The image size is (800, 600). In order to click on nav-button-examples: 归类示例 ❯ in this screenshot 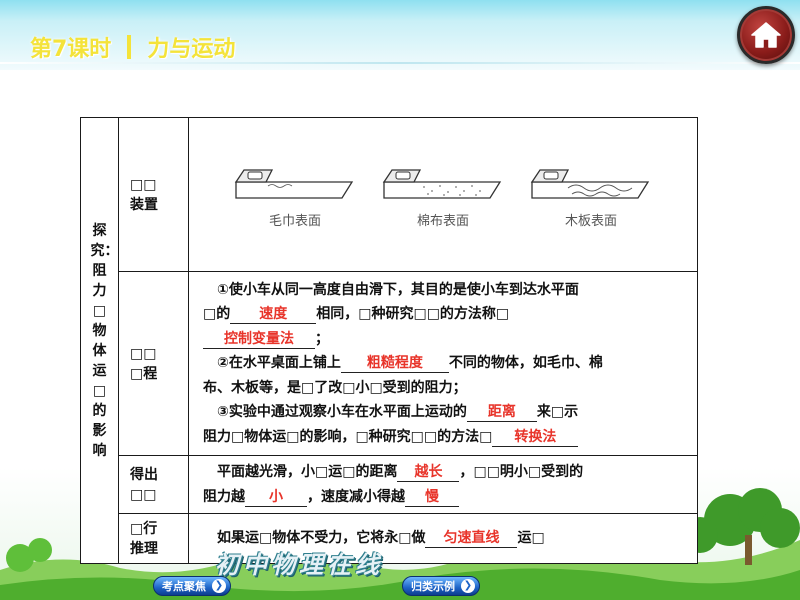, I will do `click(441, 586)`.